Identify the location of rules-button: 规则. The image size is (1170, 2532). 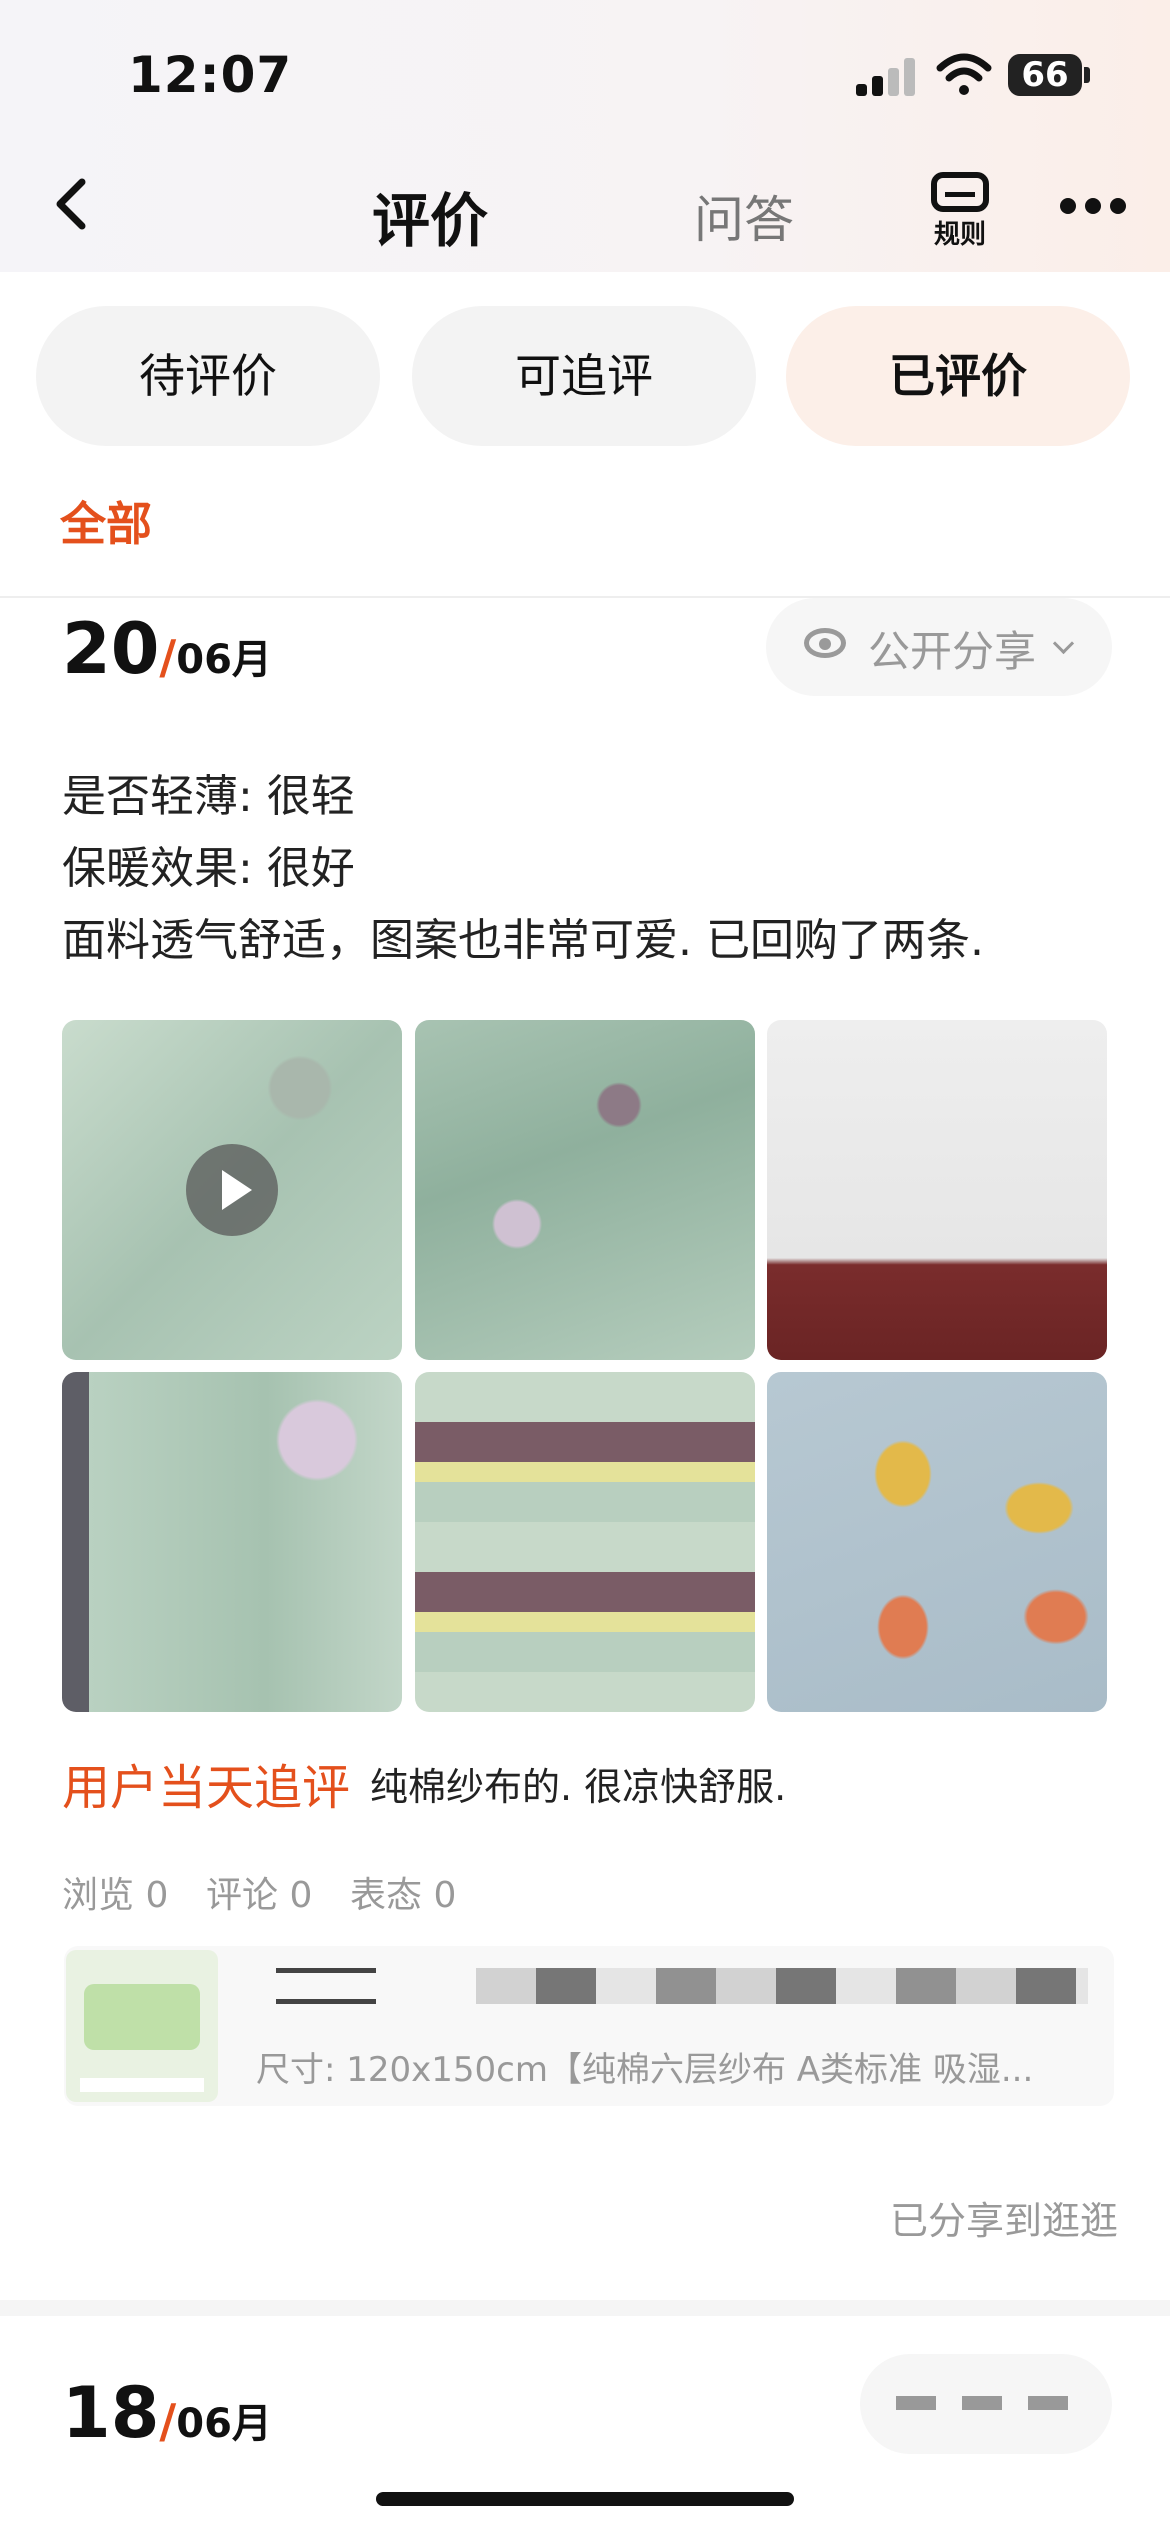
(960, 211).